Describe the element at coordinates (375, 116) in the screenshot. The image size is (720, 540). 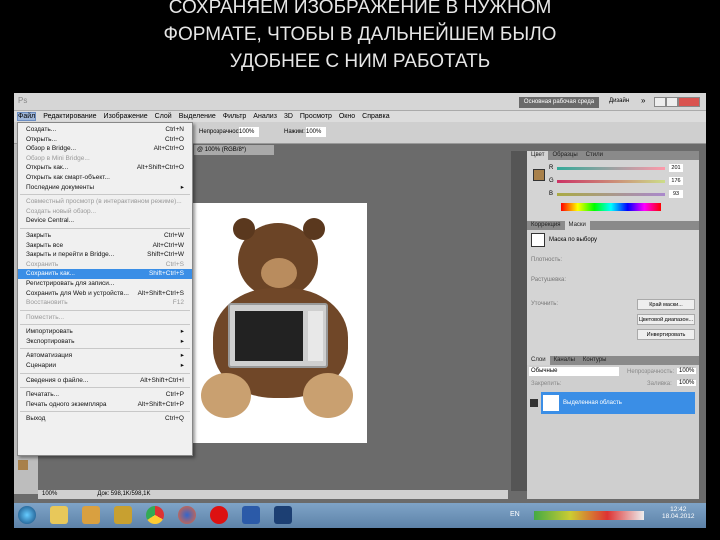
I see `menu-10: Справка` at that location.